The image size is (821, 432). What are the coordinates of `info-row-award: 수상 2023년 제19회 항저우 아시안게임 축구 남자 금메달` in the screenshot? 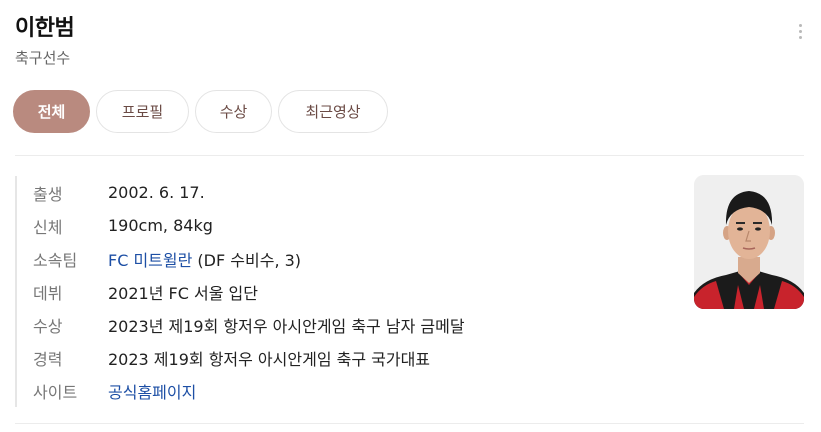 It's located at (249, 324).